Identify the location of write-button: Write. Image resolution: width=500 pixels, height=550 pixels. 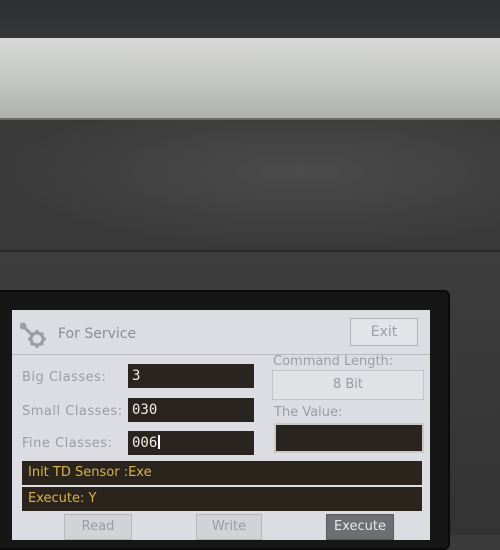
(229, 527).